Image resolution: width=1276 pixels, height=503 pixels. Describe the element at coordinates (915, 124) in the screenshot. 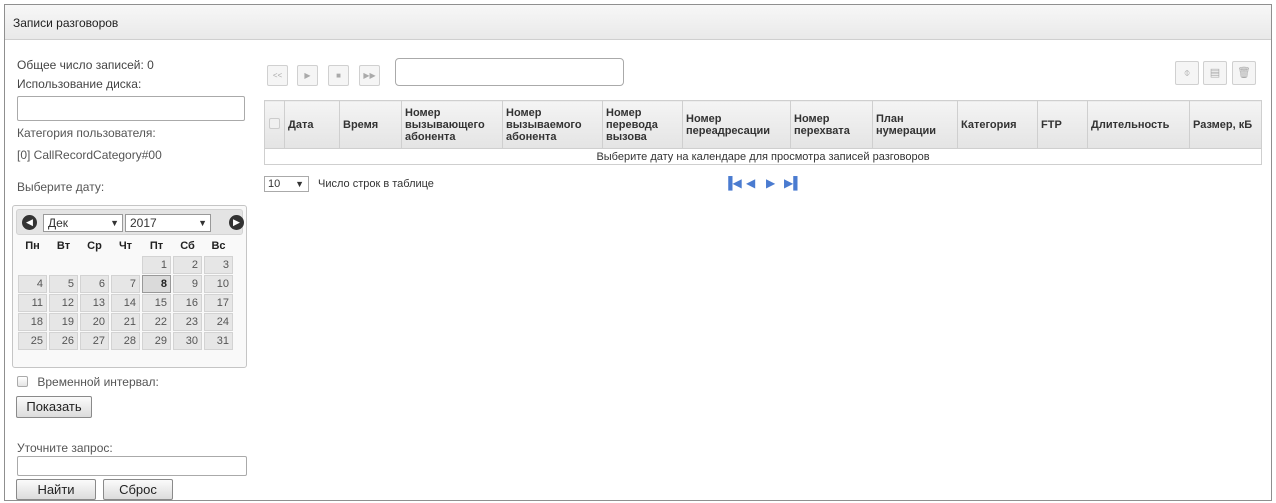

I see `column-header: План нумерации` at that location.